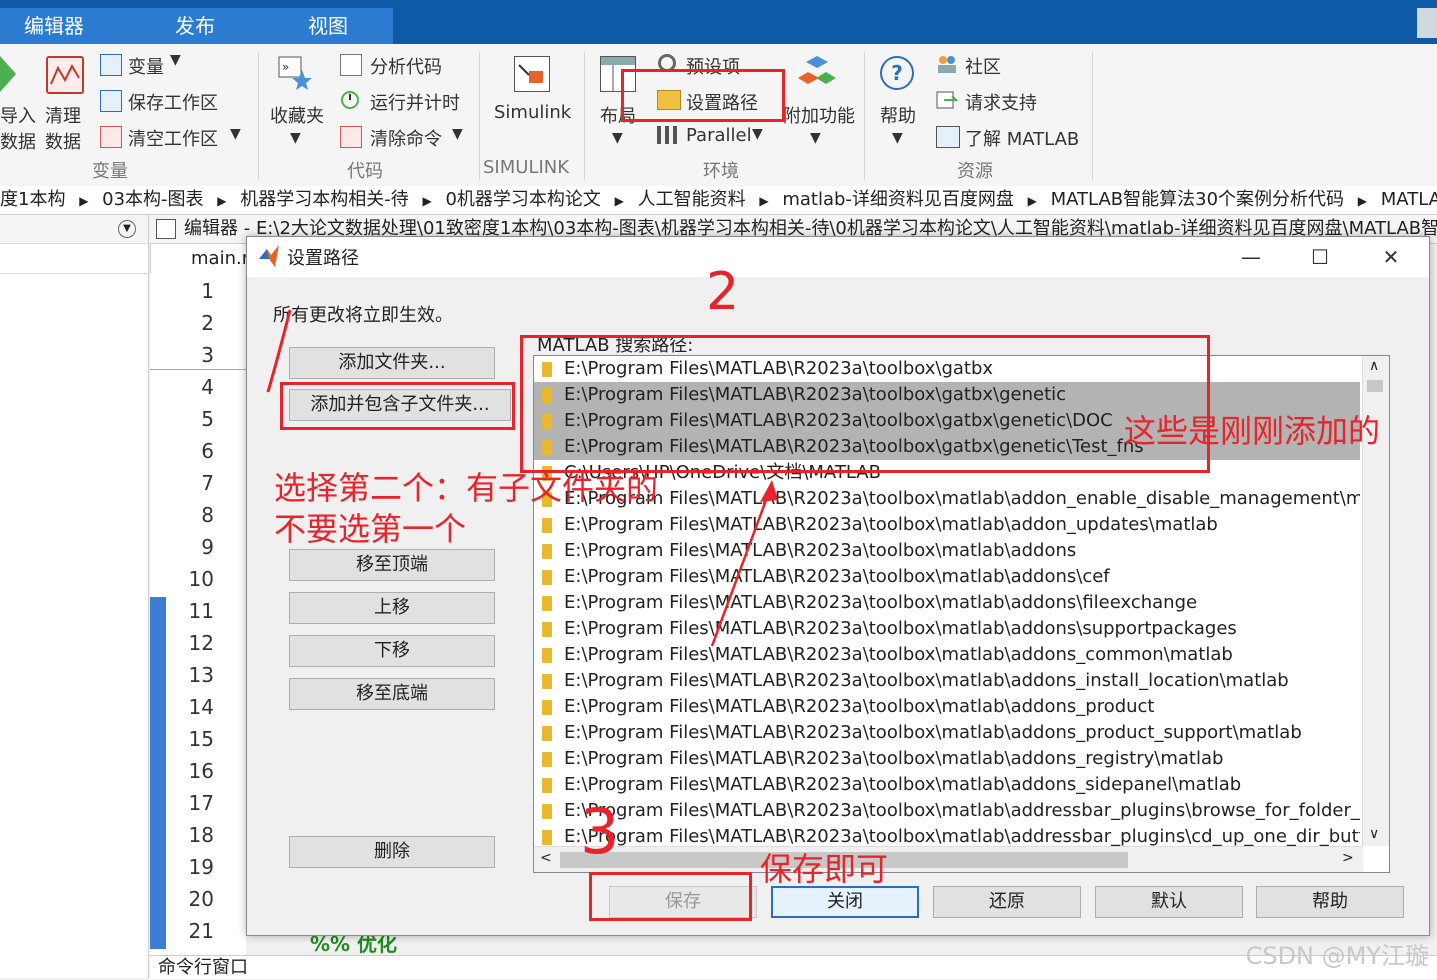  I want to click on watermark: CSDN @MY江璇, so click(1337, 956).